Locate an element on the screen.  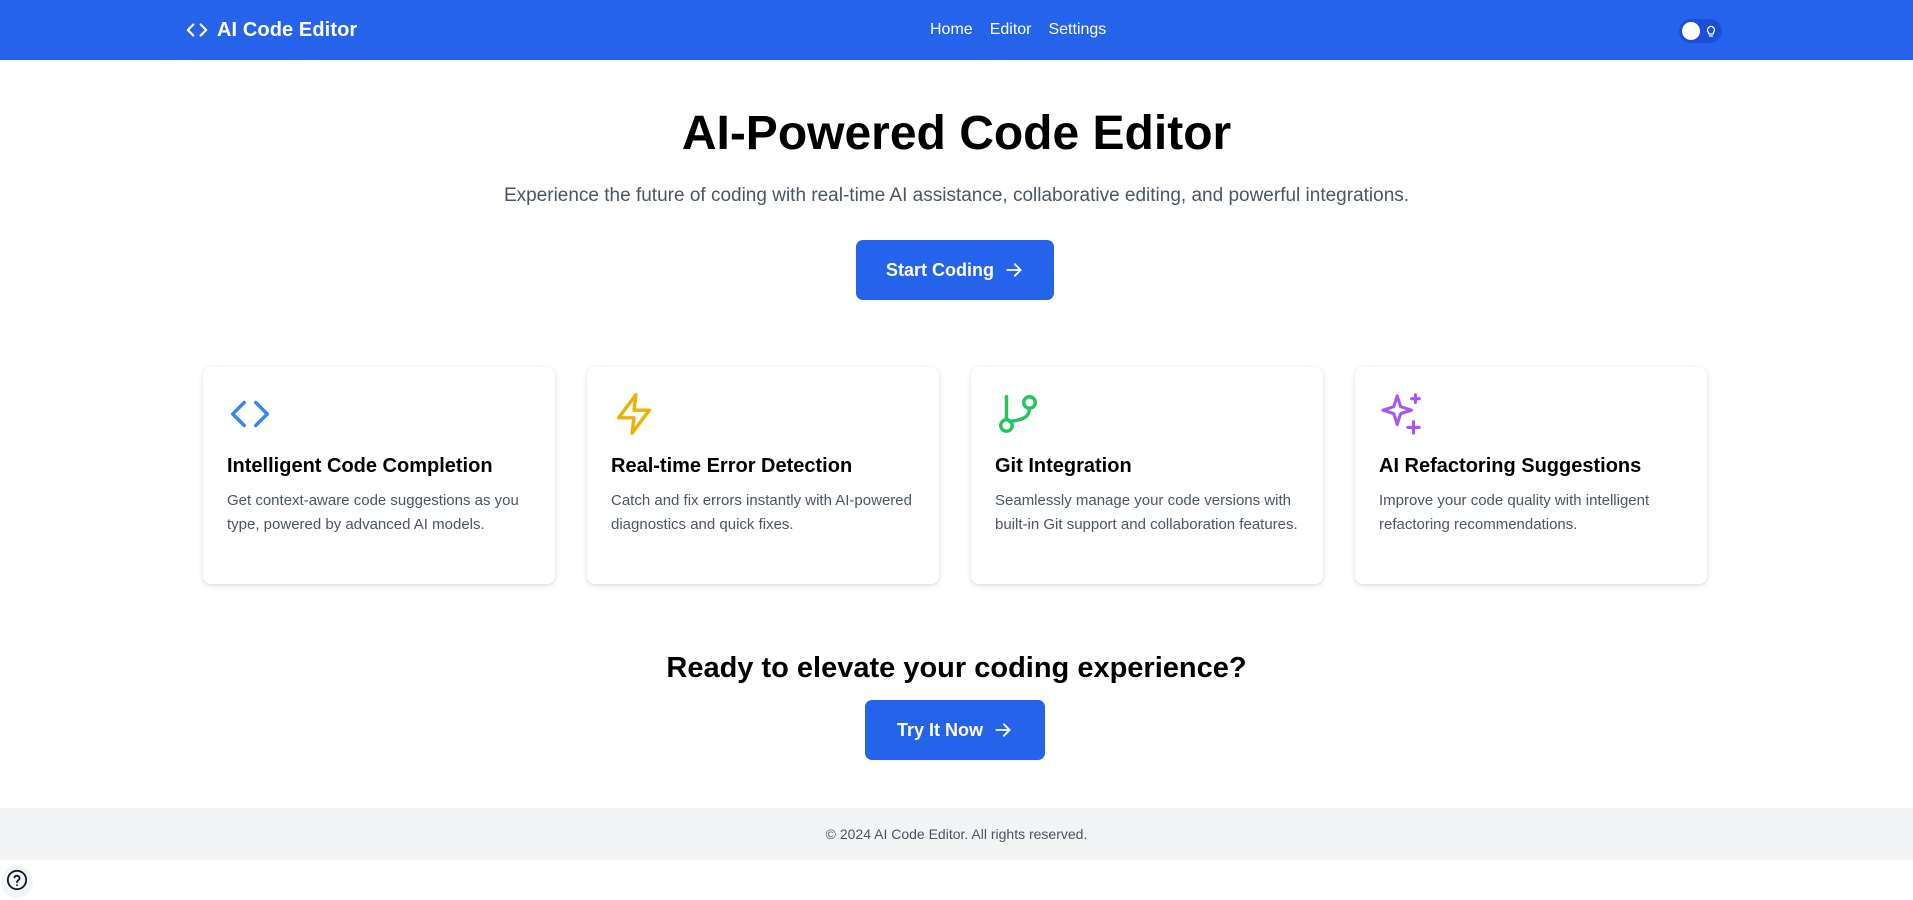
theme-toggle is located at coordinates (1700, 31).